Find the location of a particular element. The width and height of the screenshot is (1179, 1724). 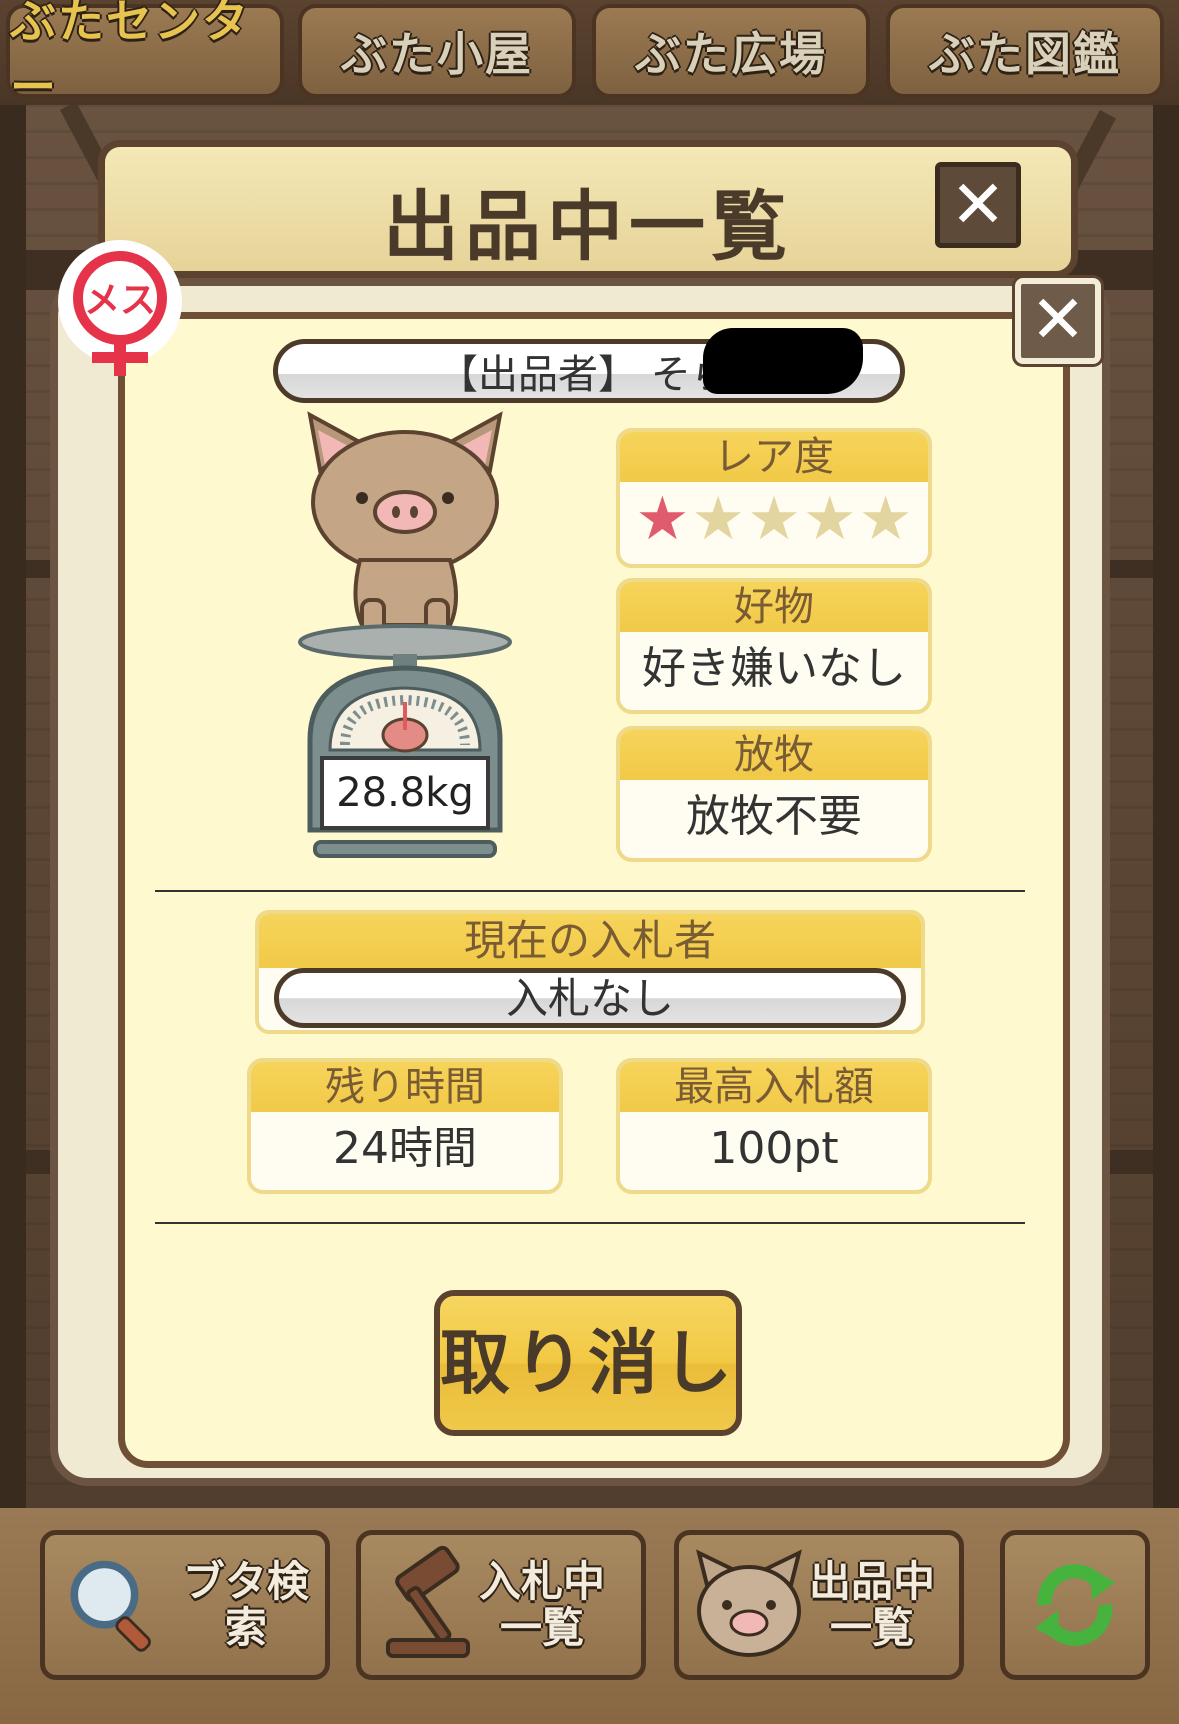

refresh-icon is located at coordinates (1075, 1605).